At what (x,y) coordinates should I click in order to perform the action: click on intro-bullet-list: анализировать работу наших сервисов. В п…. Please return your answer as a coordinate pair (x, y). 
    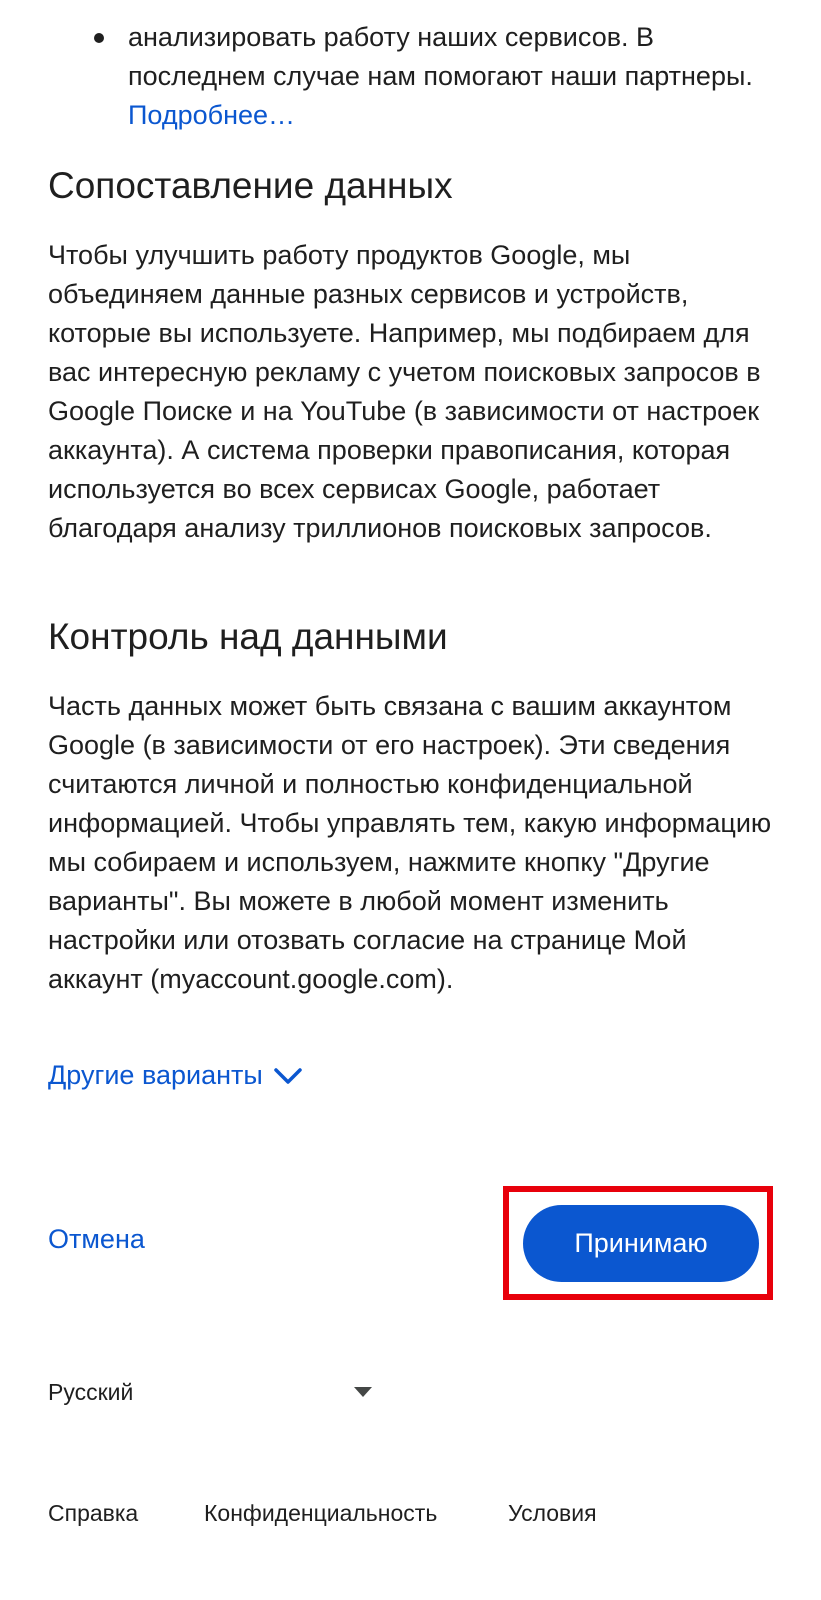
    Looking at the image, I should click on (442, 76).